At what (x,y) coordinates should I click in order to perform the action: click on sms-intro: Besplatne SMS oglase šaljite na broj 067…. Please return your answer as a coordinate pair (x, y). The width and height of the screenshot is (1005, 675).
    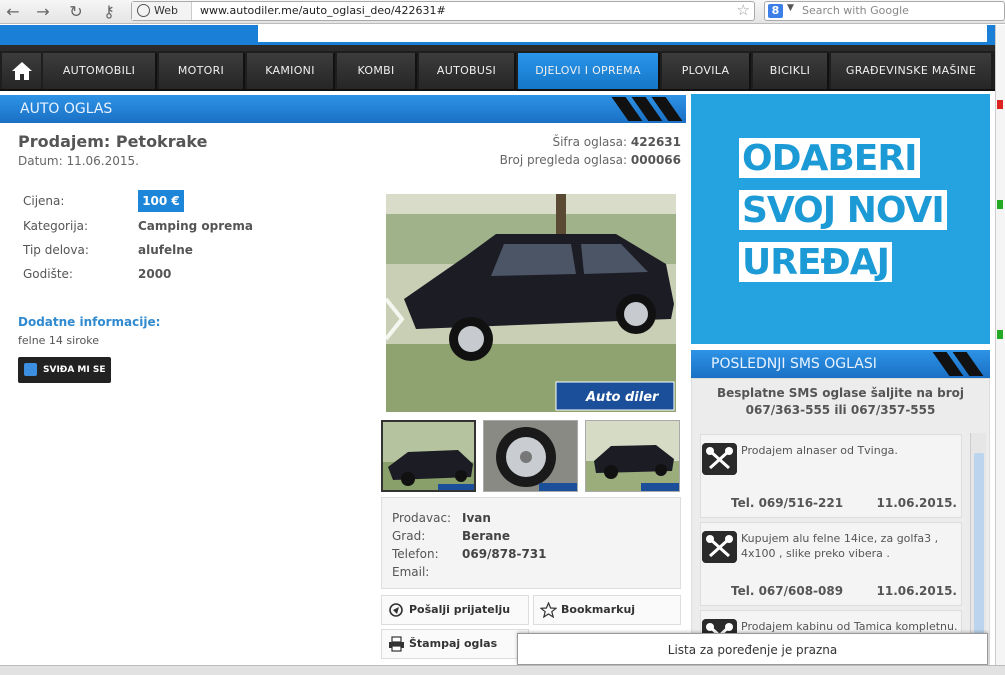
    Looking at the image, I should click on (840, 402).